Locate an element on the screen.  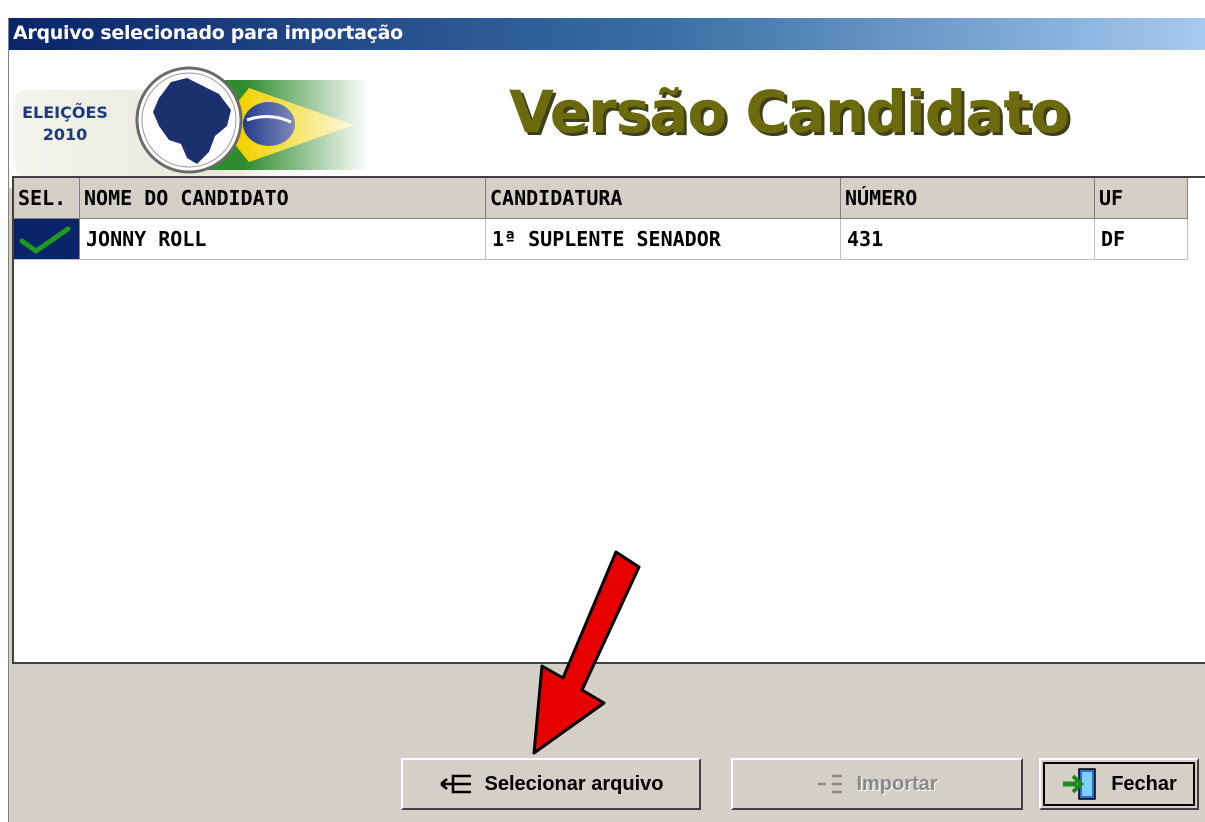
window-title: Arquivo selecionado para importação is located at coordinates (208, 33).